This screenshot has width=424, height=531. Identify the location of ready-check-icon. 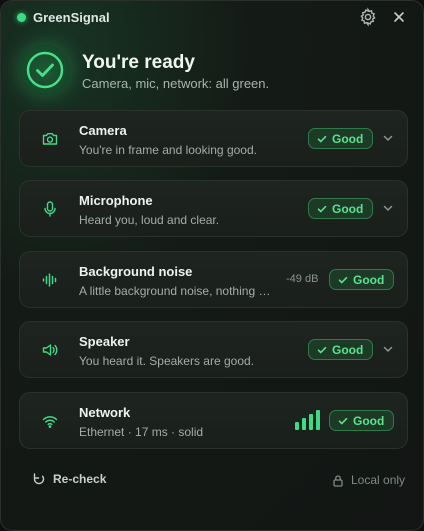
(45, 70).